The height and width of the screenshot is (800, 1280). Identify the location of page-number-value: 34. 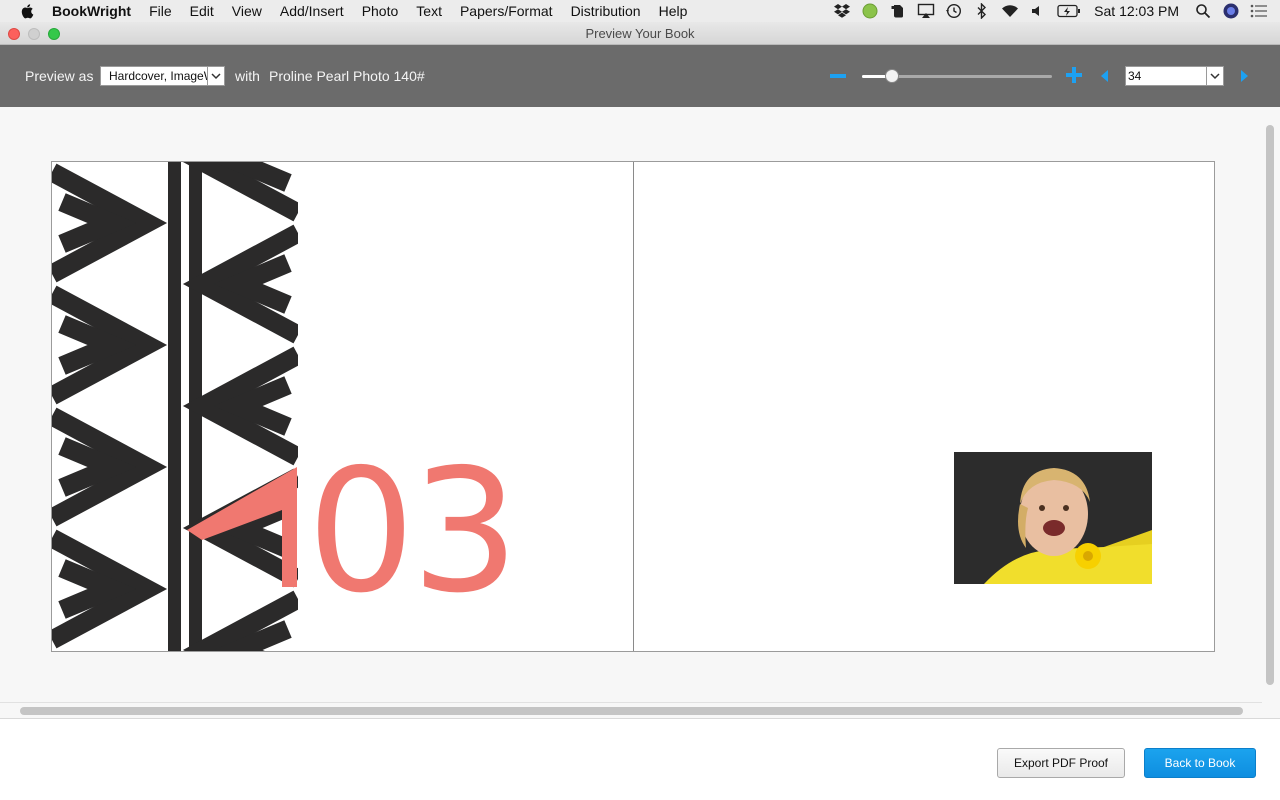
(1135, 76).